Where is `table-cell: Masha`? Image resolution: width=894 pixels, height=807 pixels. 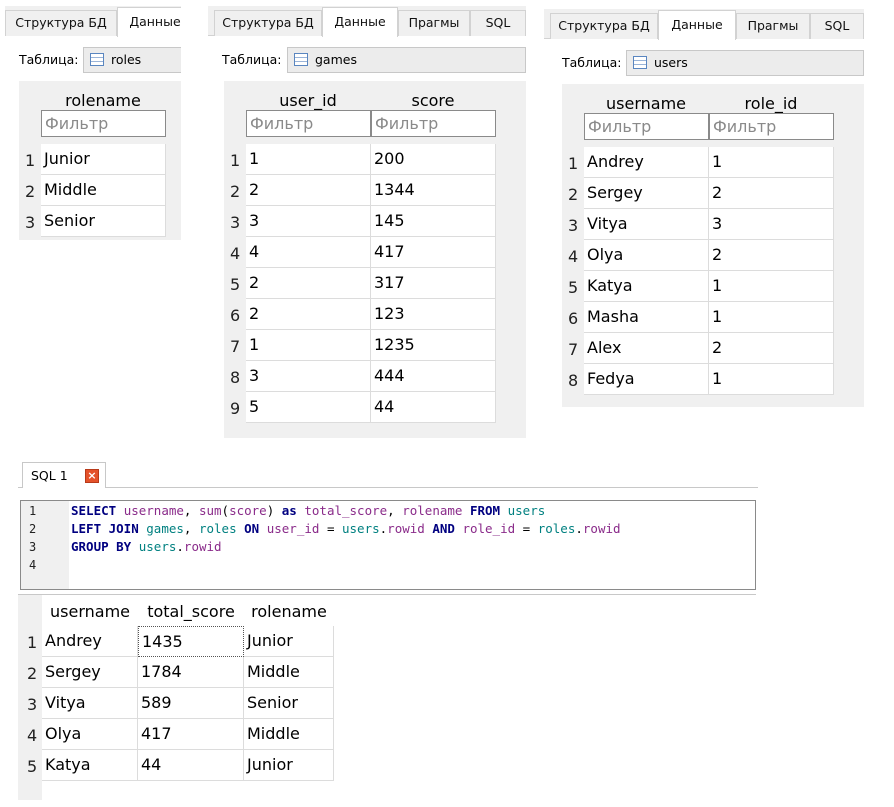
table-cell: Masha is located at coordinates (646, 317).